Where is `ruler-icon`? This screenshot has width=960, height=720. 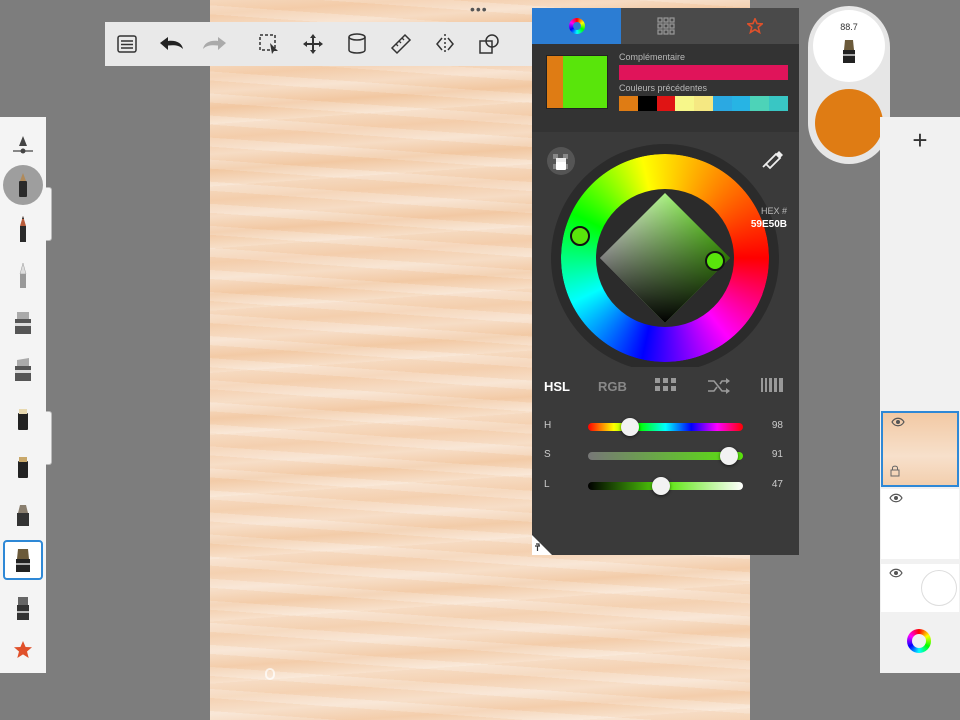 ruler-icon is located at coordinates (401, 44).